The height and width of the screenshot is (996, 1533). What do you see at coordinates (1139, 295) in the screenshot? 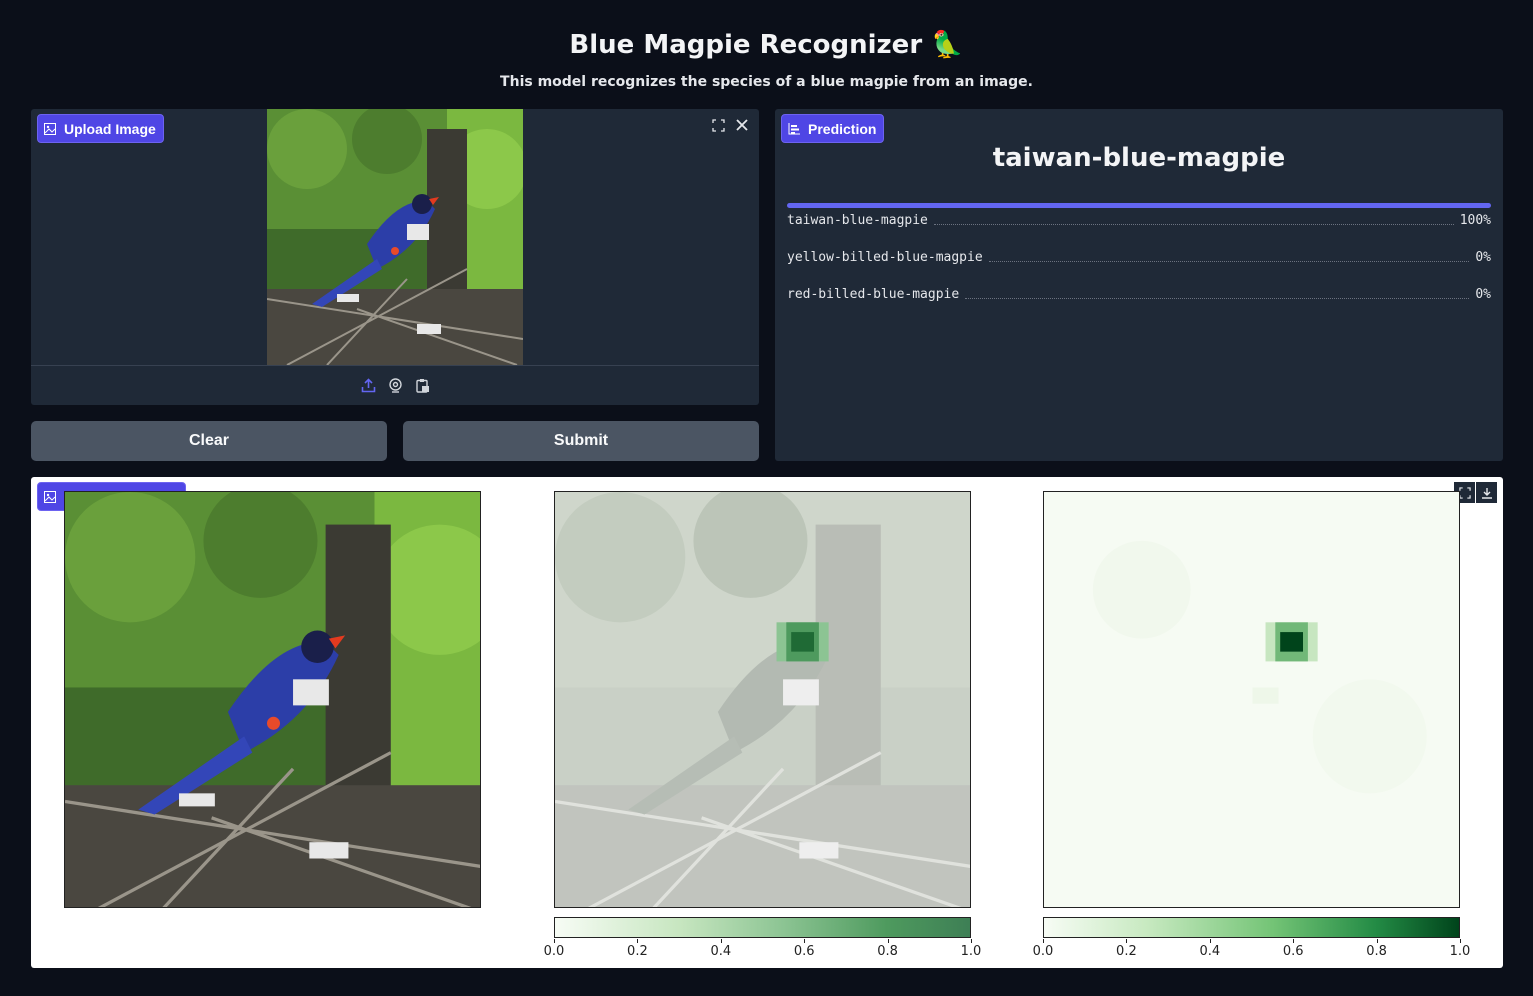
I see `confidence-row: red-billed-blue-magpie 0%` at bounding box center [1139, 295].